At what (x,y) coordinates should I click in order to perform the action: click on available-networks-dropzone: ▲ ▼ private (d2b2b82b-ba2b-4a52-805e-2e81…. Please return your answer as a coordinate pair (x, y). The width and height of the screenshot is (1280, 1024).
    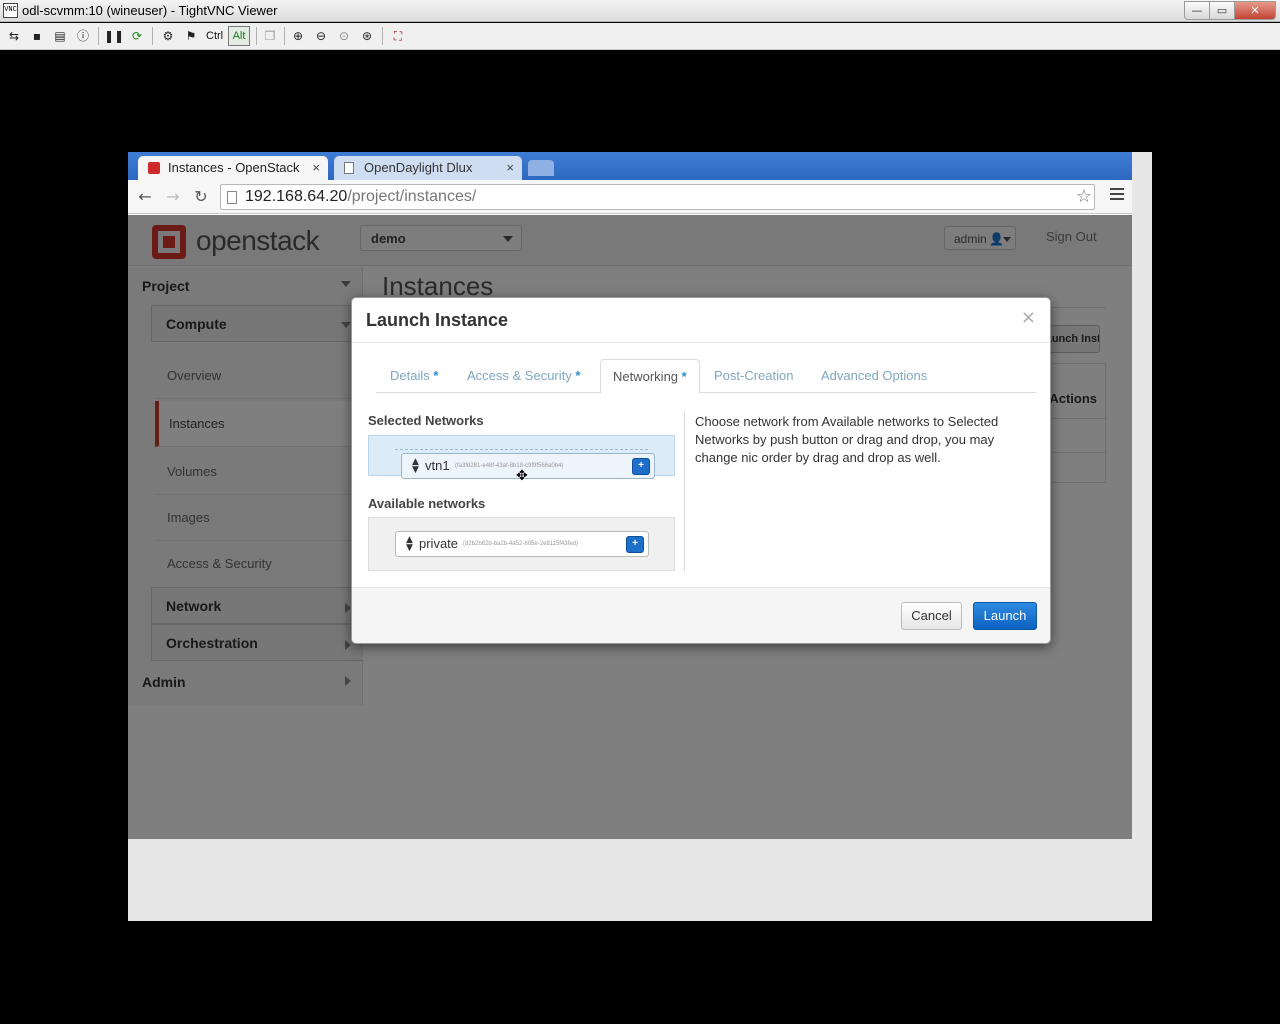
    Looking at the image, I should click on (521, 544).